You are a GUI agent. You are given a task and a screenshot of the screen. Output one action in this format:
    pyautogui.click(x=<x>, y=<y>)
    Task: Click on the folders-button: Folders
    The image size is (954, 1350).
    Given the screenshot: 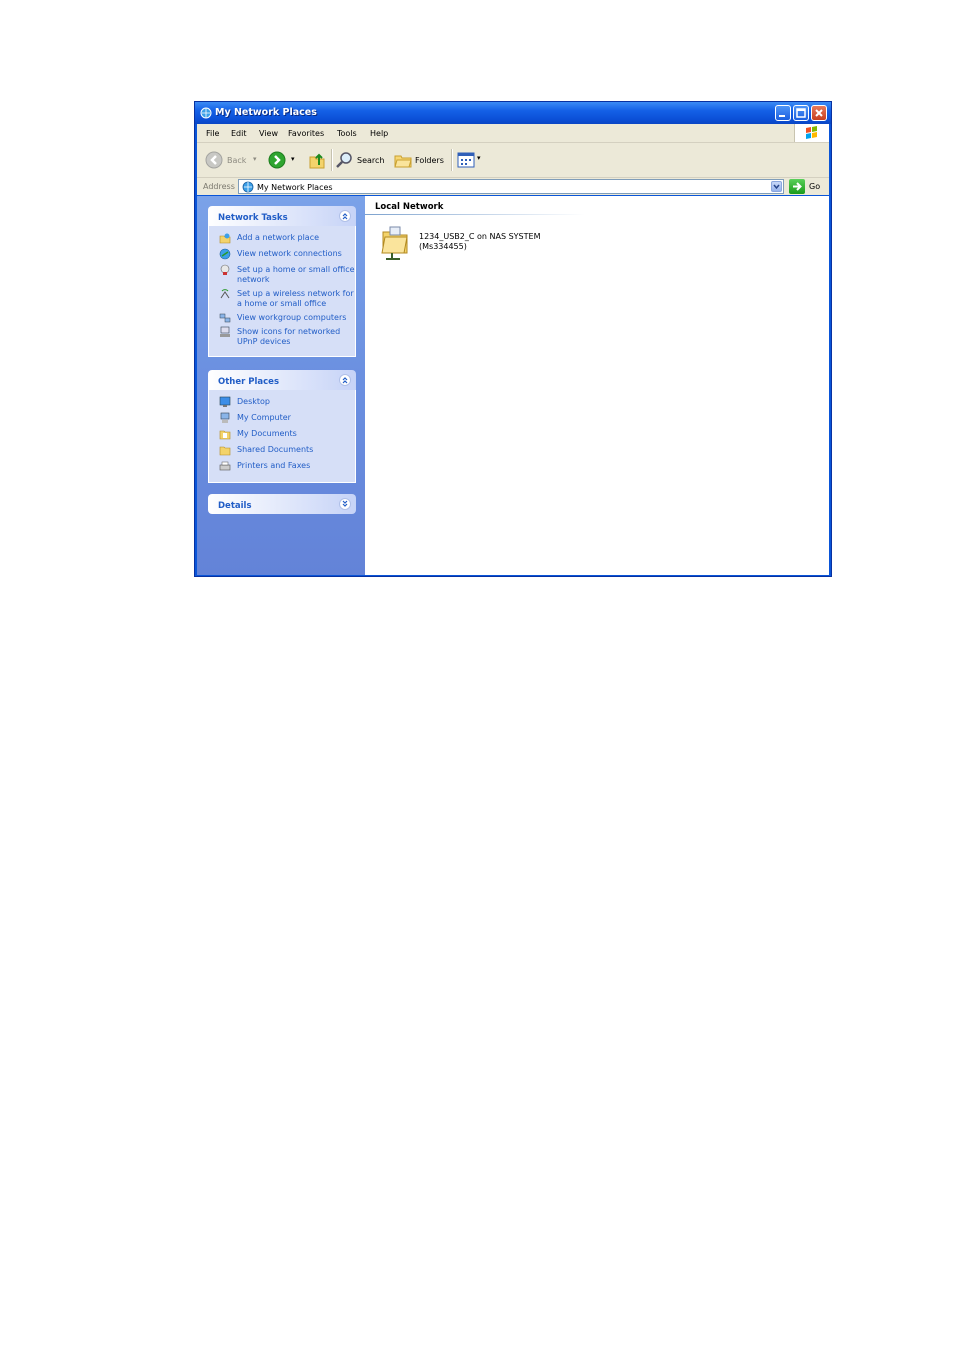 What is the action you would take?
    pyautogui.click(x=419, y=160)
    